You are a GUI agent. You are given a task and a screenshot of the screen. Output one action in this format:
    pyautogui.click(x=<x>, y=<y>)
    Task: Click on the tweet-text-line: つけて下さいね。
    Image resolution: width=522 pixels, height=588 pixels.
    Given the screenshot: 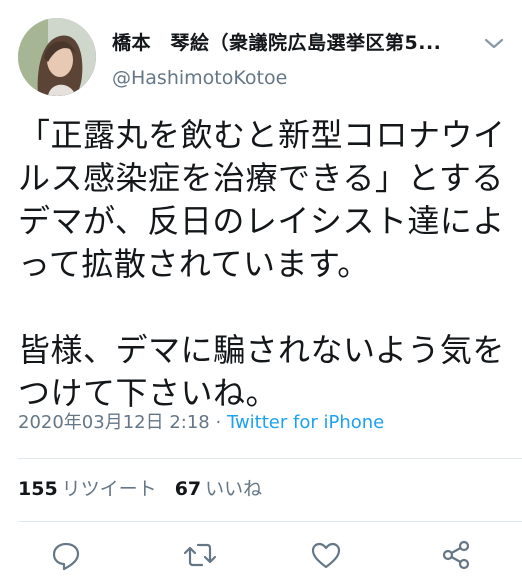 What is the action you would take?
    pyautogui.click(x=148, y=393)
    